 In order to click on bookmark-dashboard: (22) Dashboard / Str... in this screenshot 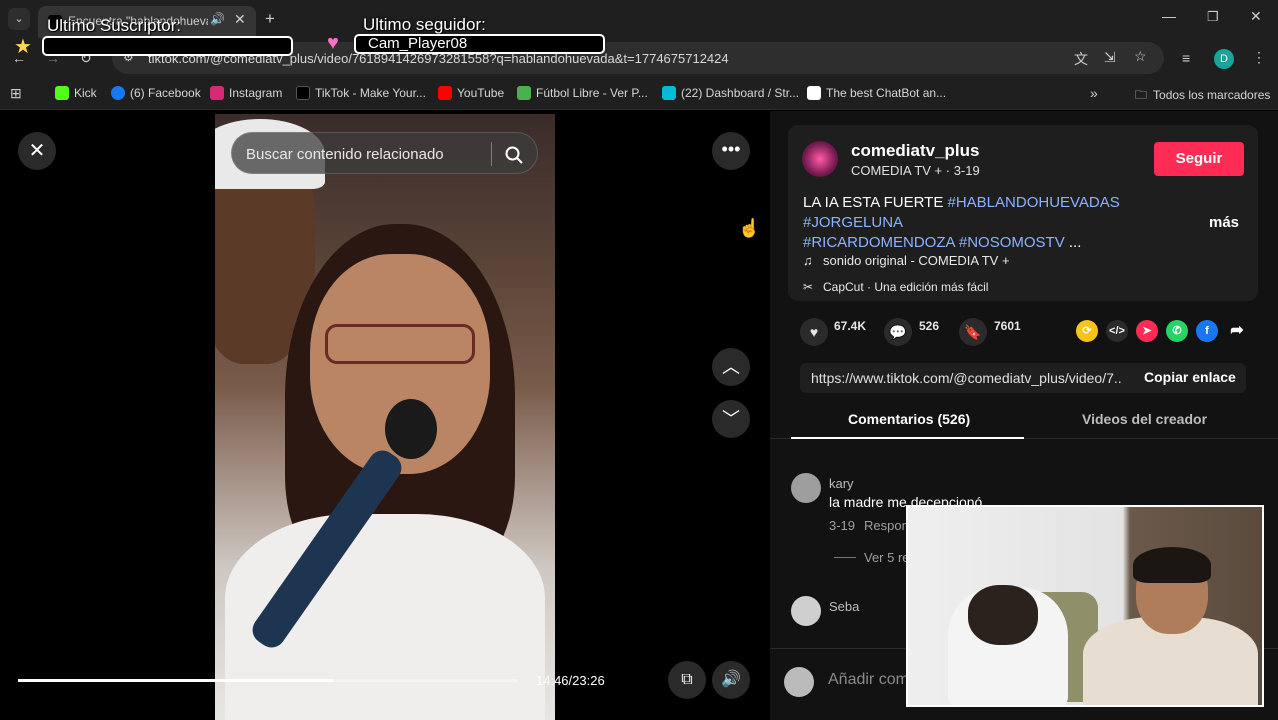, I will do `click(730, 93)`.